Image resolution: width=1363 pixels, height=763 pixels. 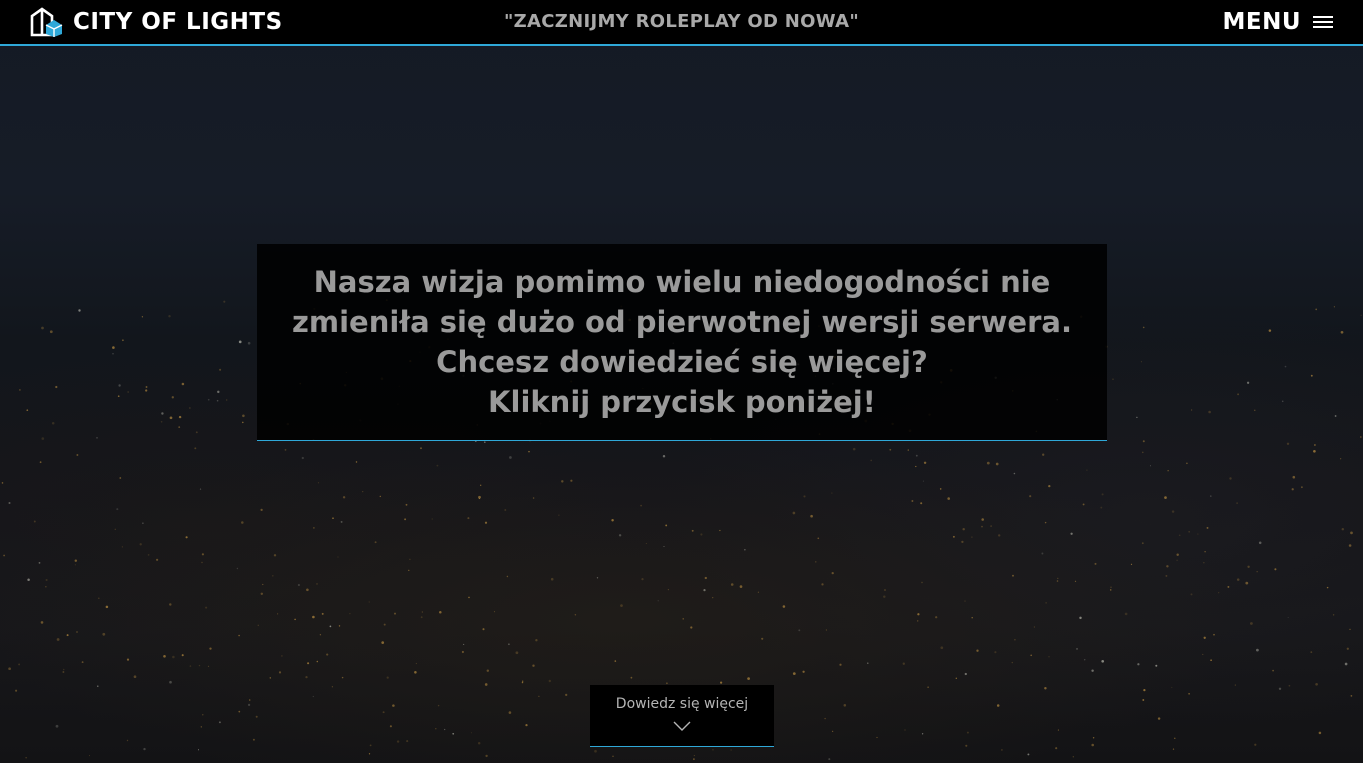 I want to click on hamburger-menu-icon, so click(x=1323, y=22).